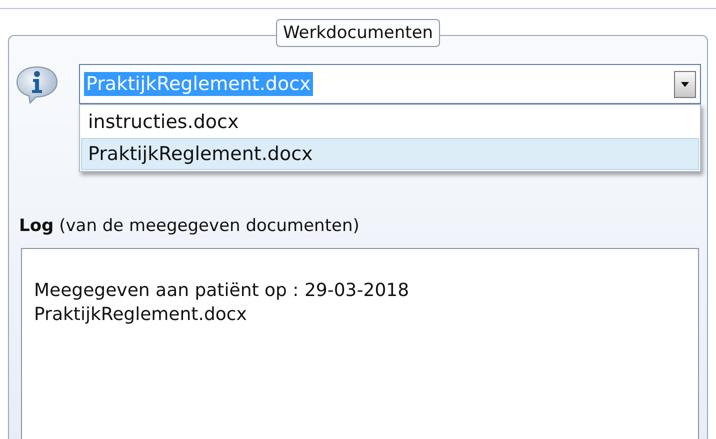  What do you see at coordinates (198, 84) in the screenshot?
I see `selected-value: PraktijkReglement.docx` at bounding box center [198, 84].